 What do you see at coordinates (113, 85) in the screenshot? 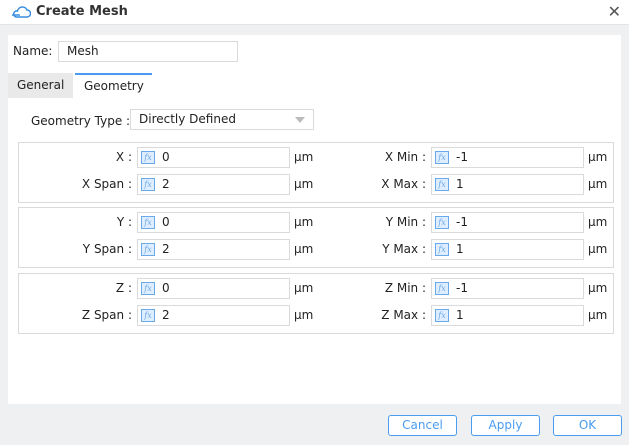
I see `tab-geometry: Geometry` at bounding box center [113, 85].